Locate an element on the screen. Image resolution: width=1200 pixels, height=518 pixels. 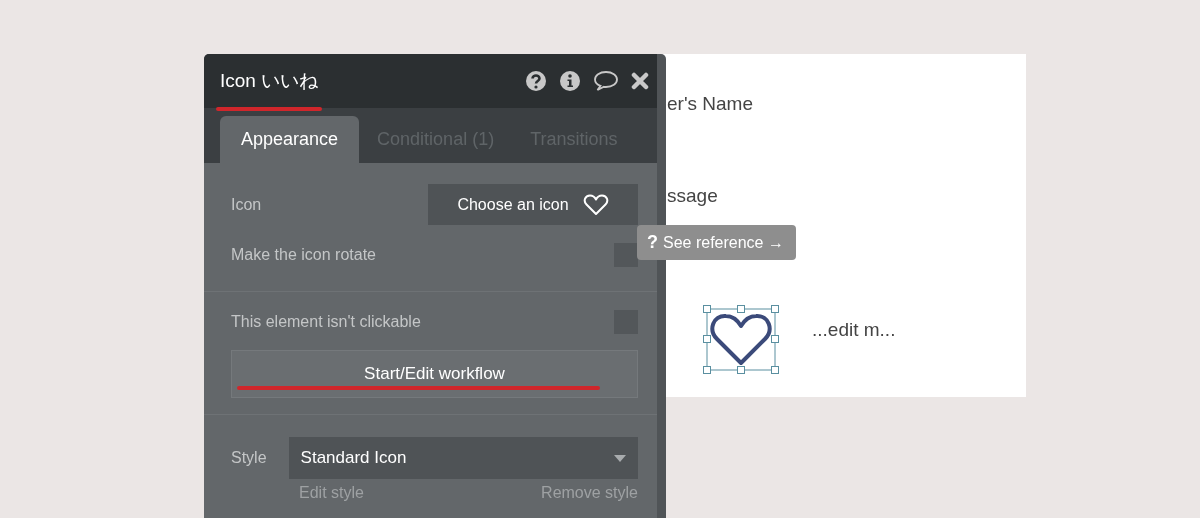
workflow-button: Start/Edit workflow is located at coordinates (434, 374).